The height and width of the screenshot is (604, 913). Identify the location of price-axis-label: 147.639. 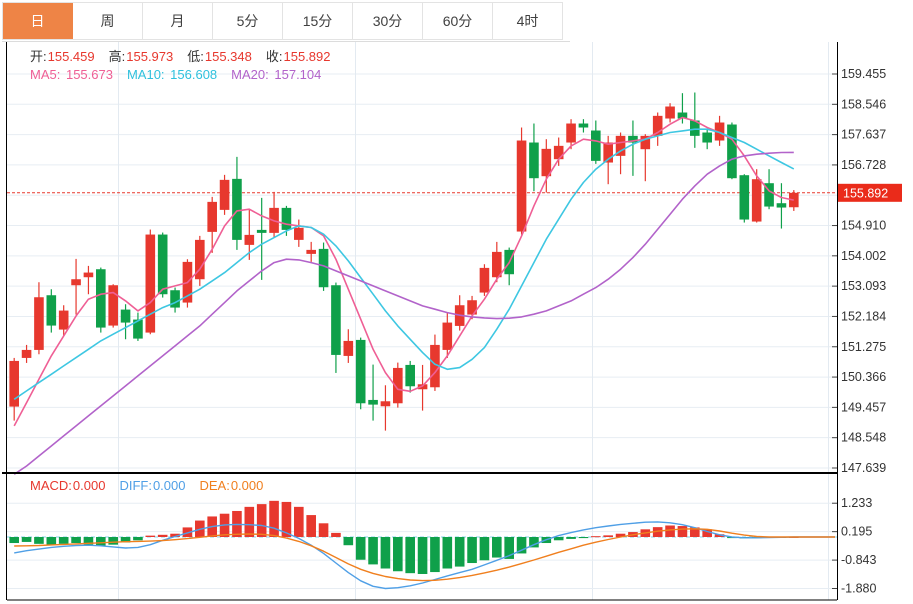
(863, 468).